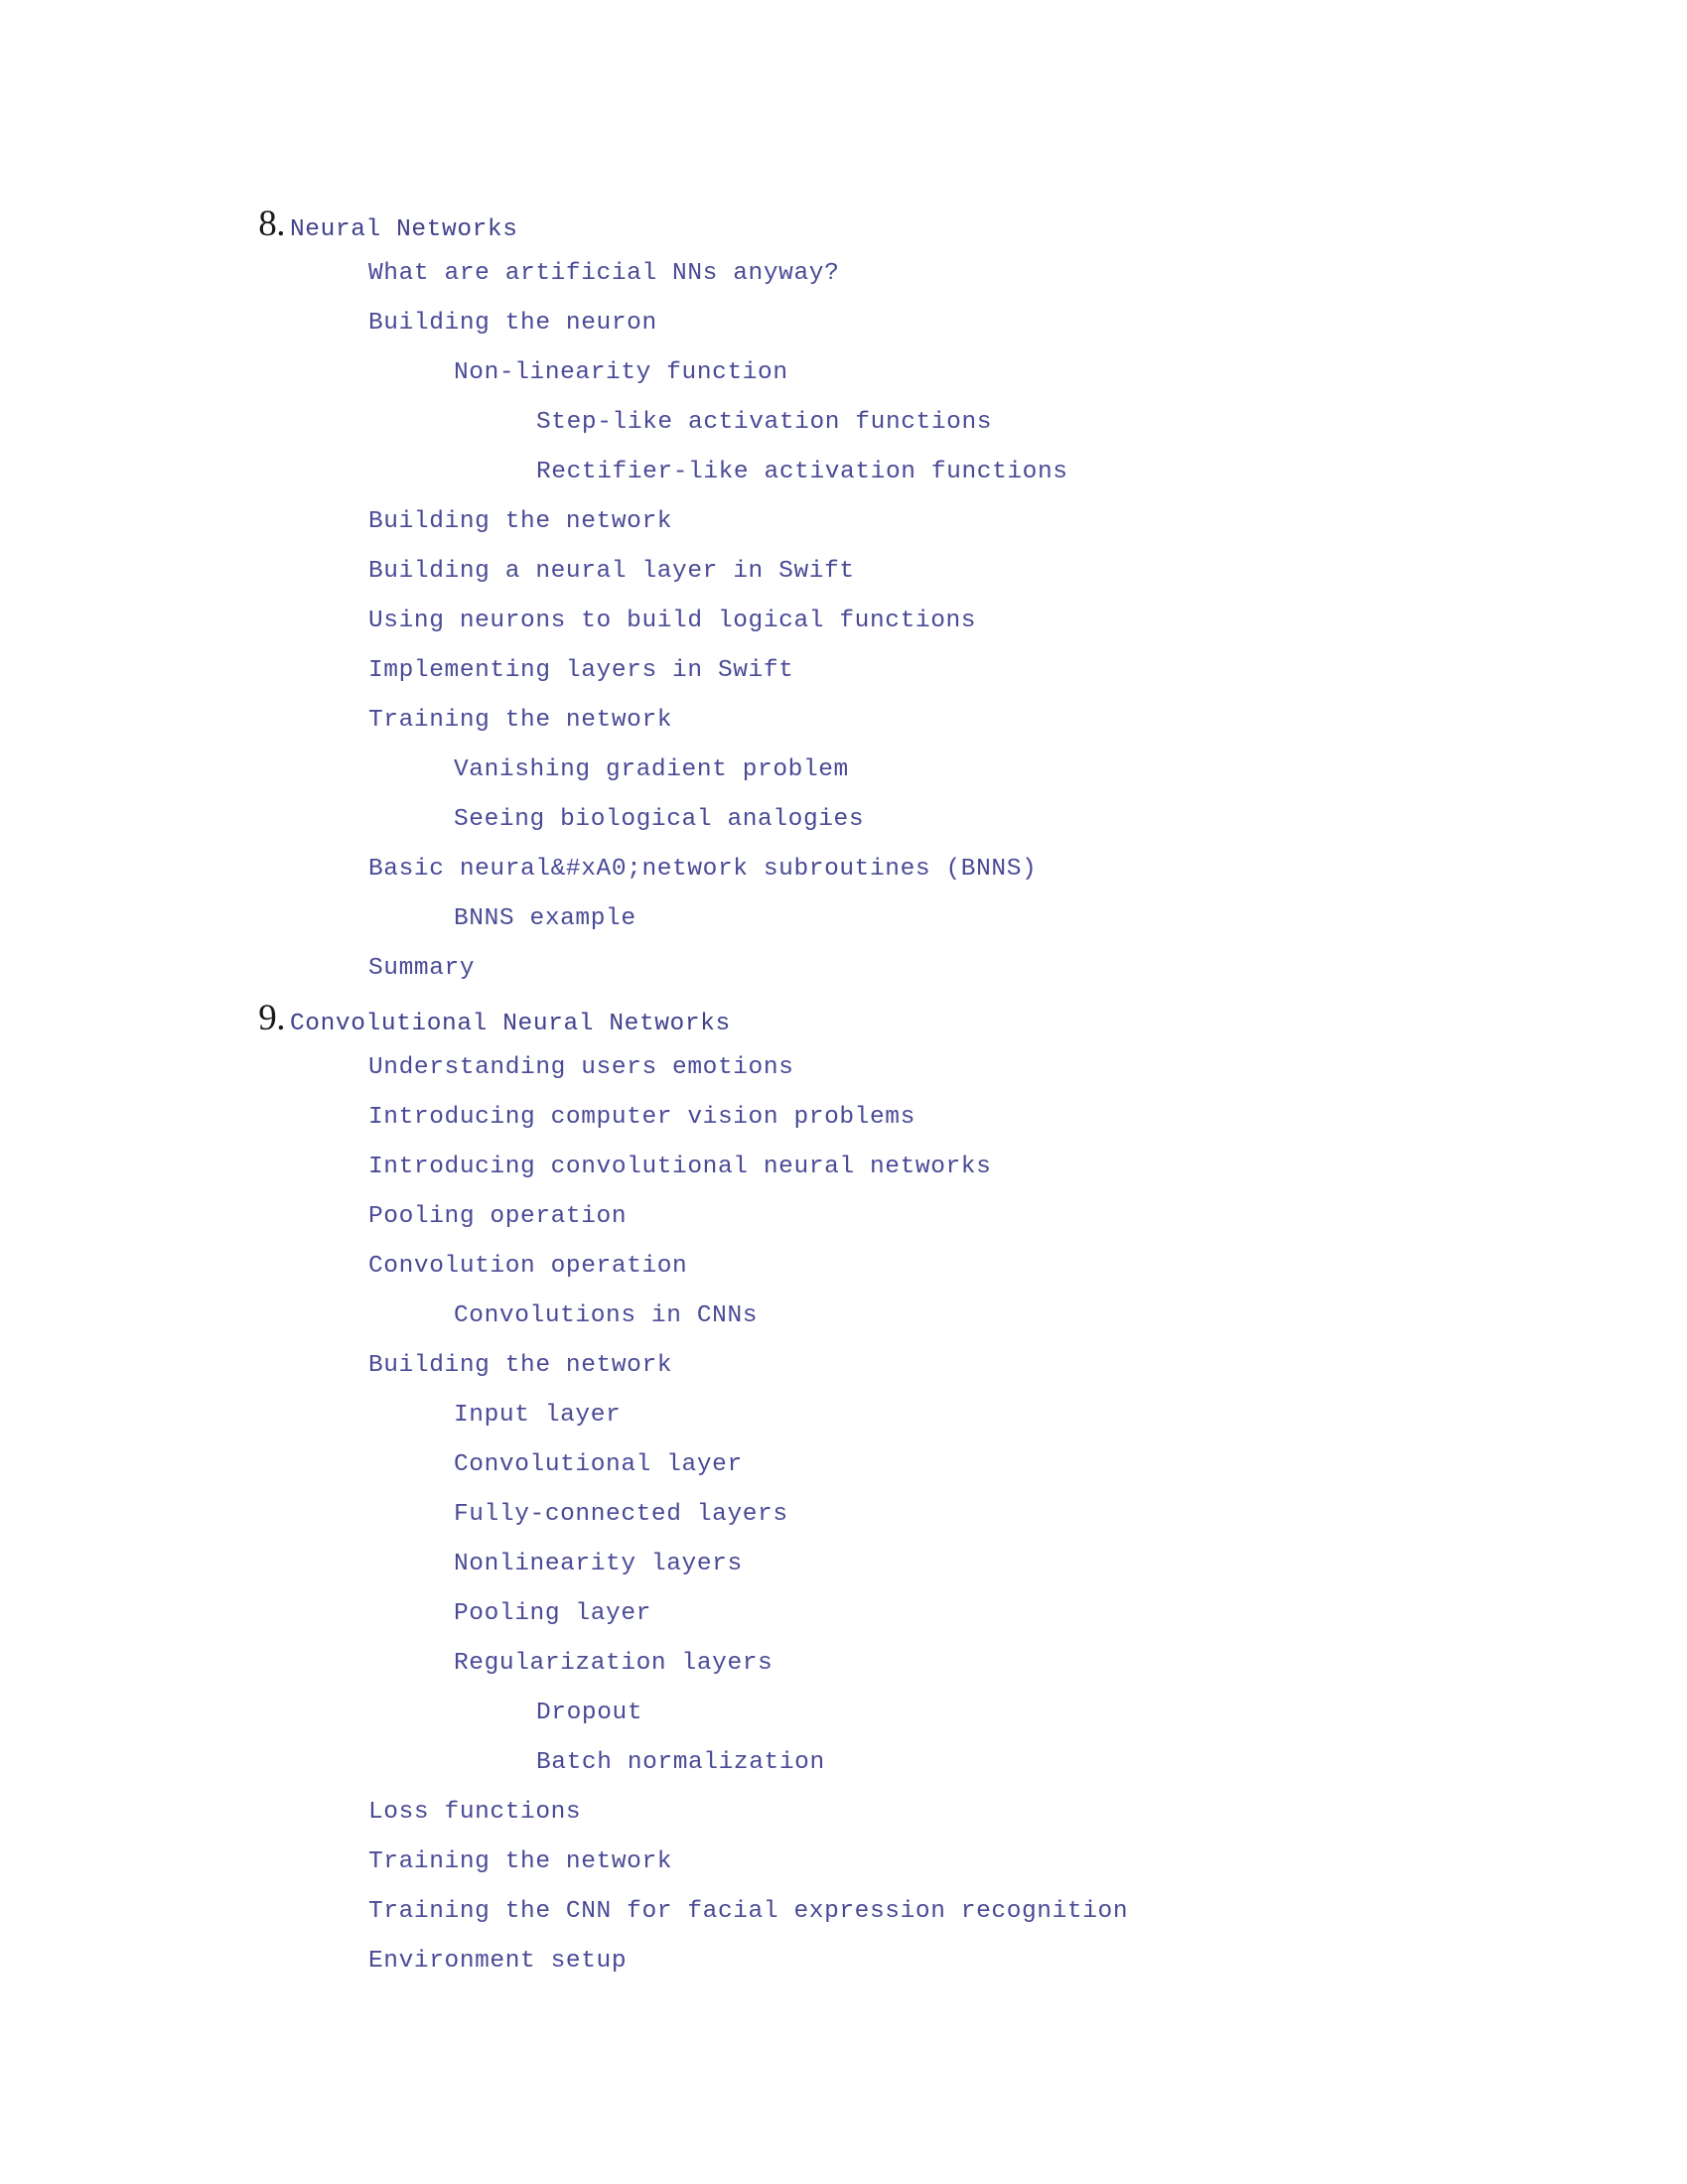 This screenshot has height=2184, width=1687. Describe the element at coordinates (843, 274) in the screenshot. I see `toc-entry-level-1: What are artificial NNs anyway?` at that location.